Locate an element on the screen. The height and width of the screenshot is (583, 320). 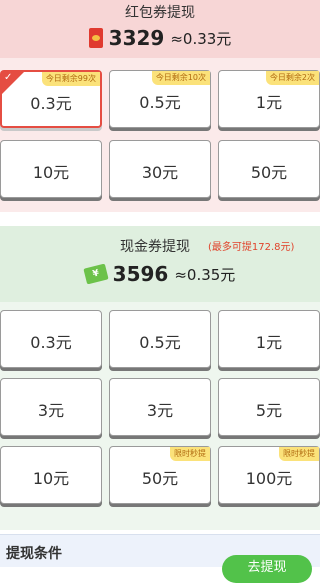
remaining-tag: 今日剩余2次 is located at coordinates (292, 78).